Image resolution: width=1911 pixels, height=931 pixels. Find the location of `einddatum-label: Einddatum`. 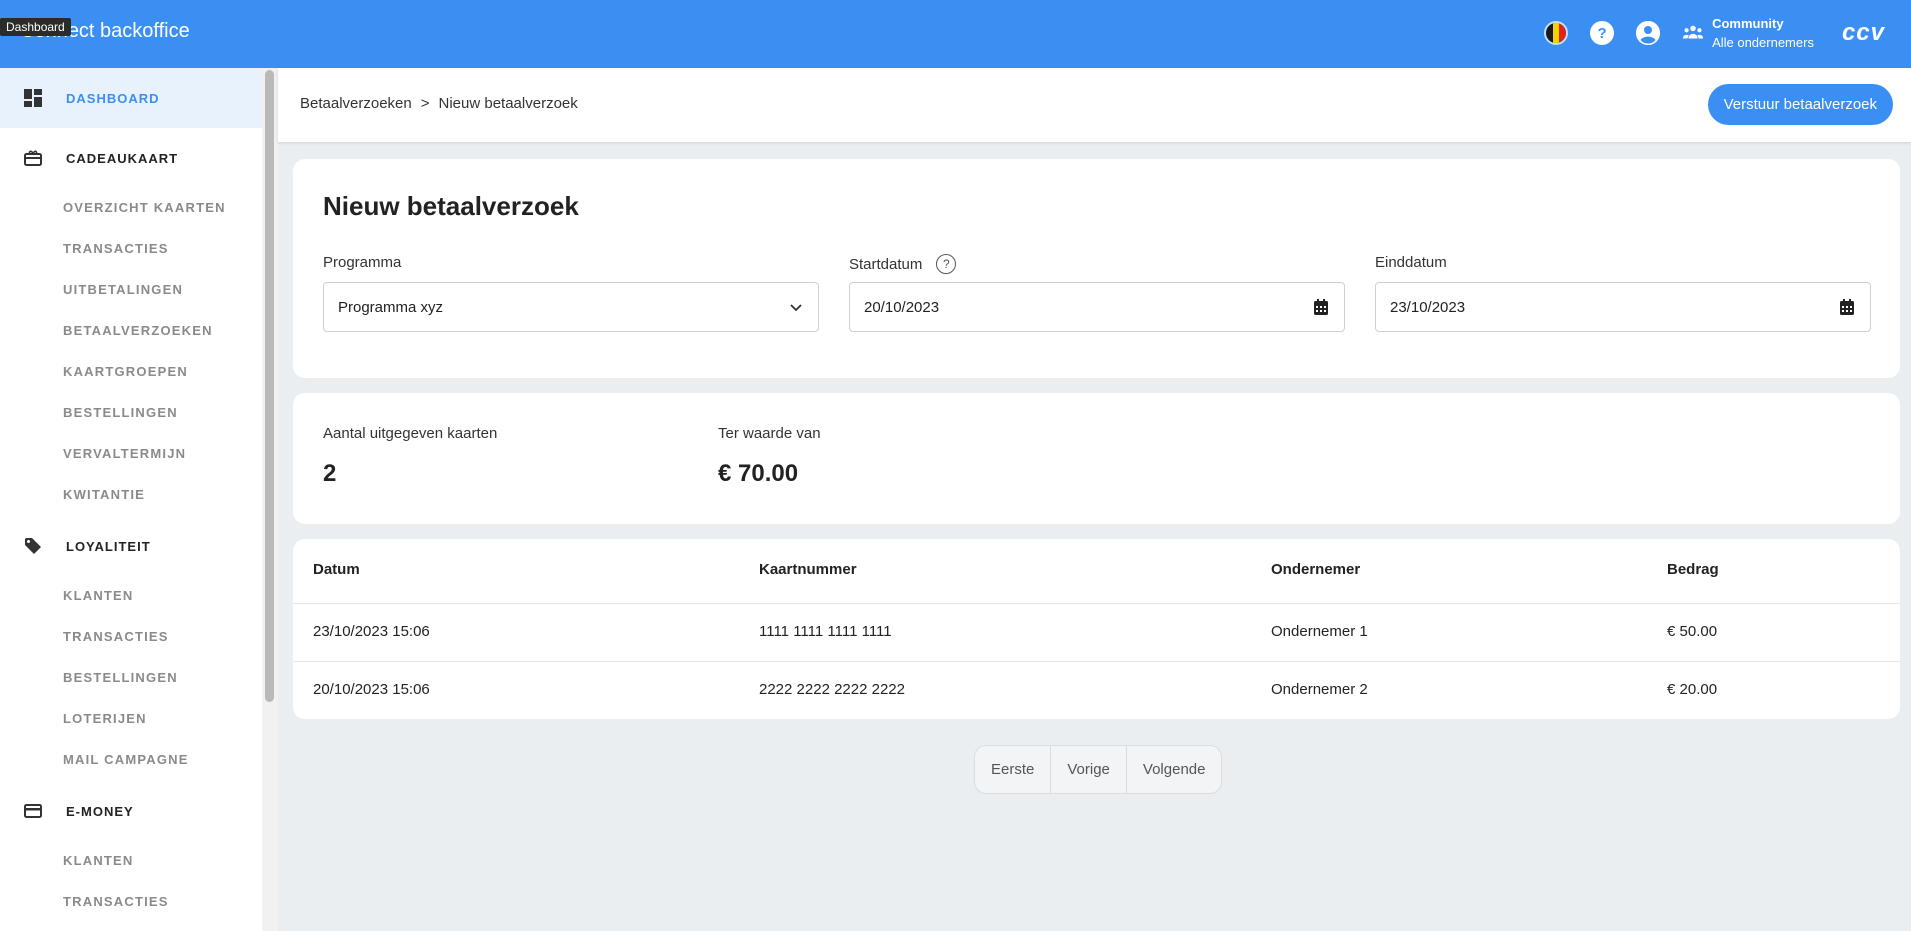

einddatum-label: Einddatum is located at coordinates (1411, 262).